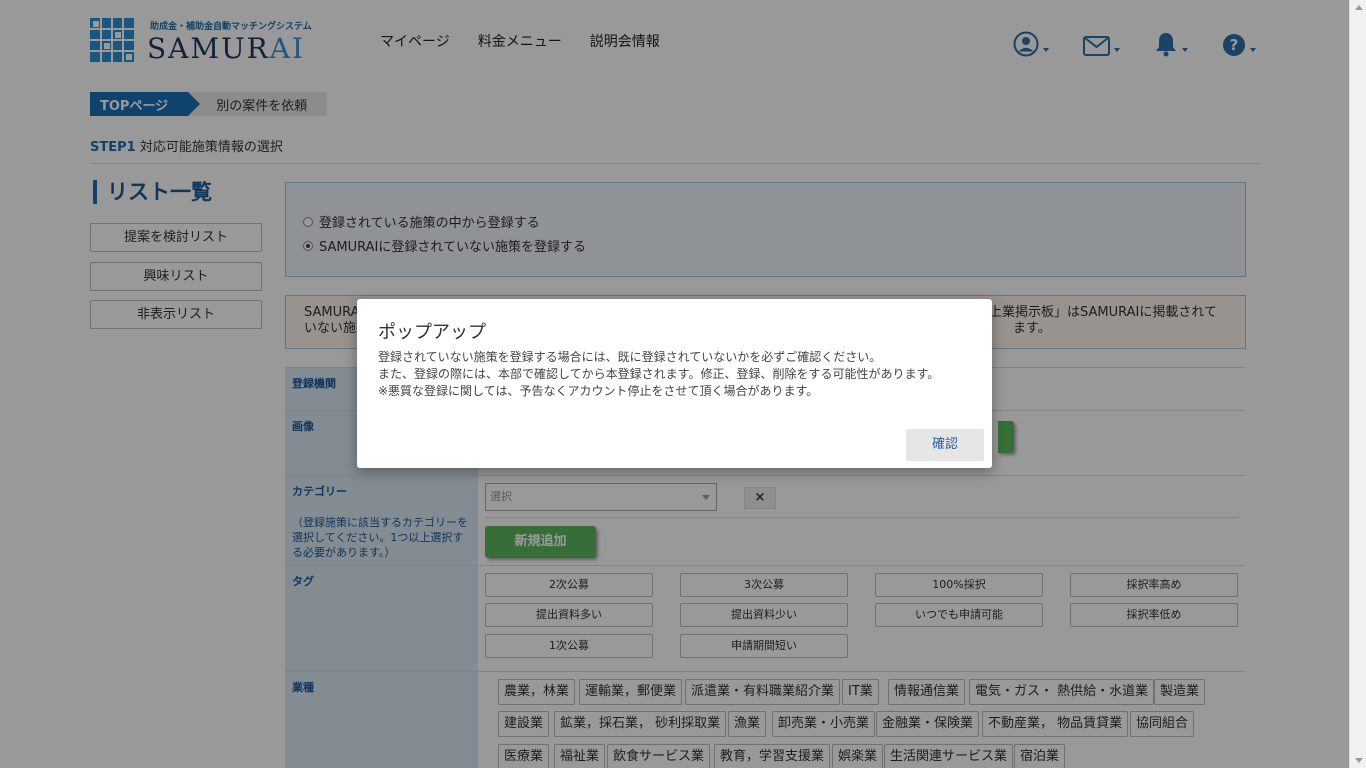 Image resolution: width=1366 pixels, height=768 pixels. Describe the element at coordinates (1359, 7) in the screenshot. I see `scroll-up-arrow-icon` at that location.